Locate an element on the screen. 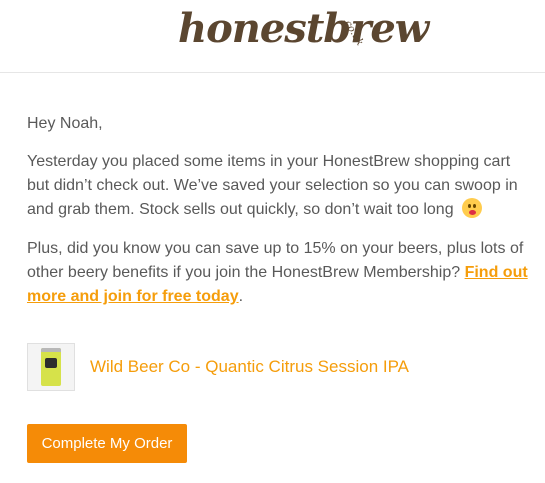 The height and width of the screenshot is (483, 545). logo-wordmark: honestbrew is located at coordinates (303, 28).